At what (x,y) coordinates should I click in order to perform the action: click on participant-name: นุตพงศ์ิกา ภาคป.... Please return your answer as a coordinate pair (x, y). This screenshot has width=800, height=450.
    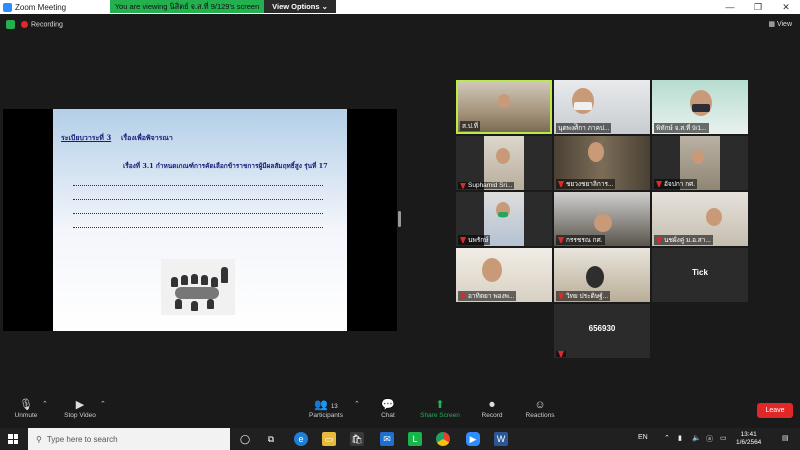
    Looking at the image, I should click on (584, 128).